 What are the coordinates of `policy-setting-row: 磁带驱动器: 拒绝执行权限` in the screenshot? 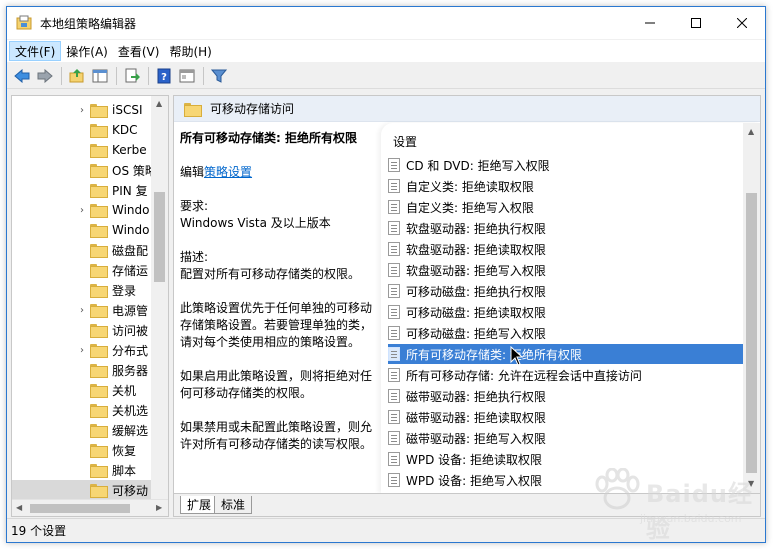 It's located at (566, 396).